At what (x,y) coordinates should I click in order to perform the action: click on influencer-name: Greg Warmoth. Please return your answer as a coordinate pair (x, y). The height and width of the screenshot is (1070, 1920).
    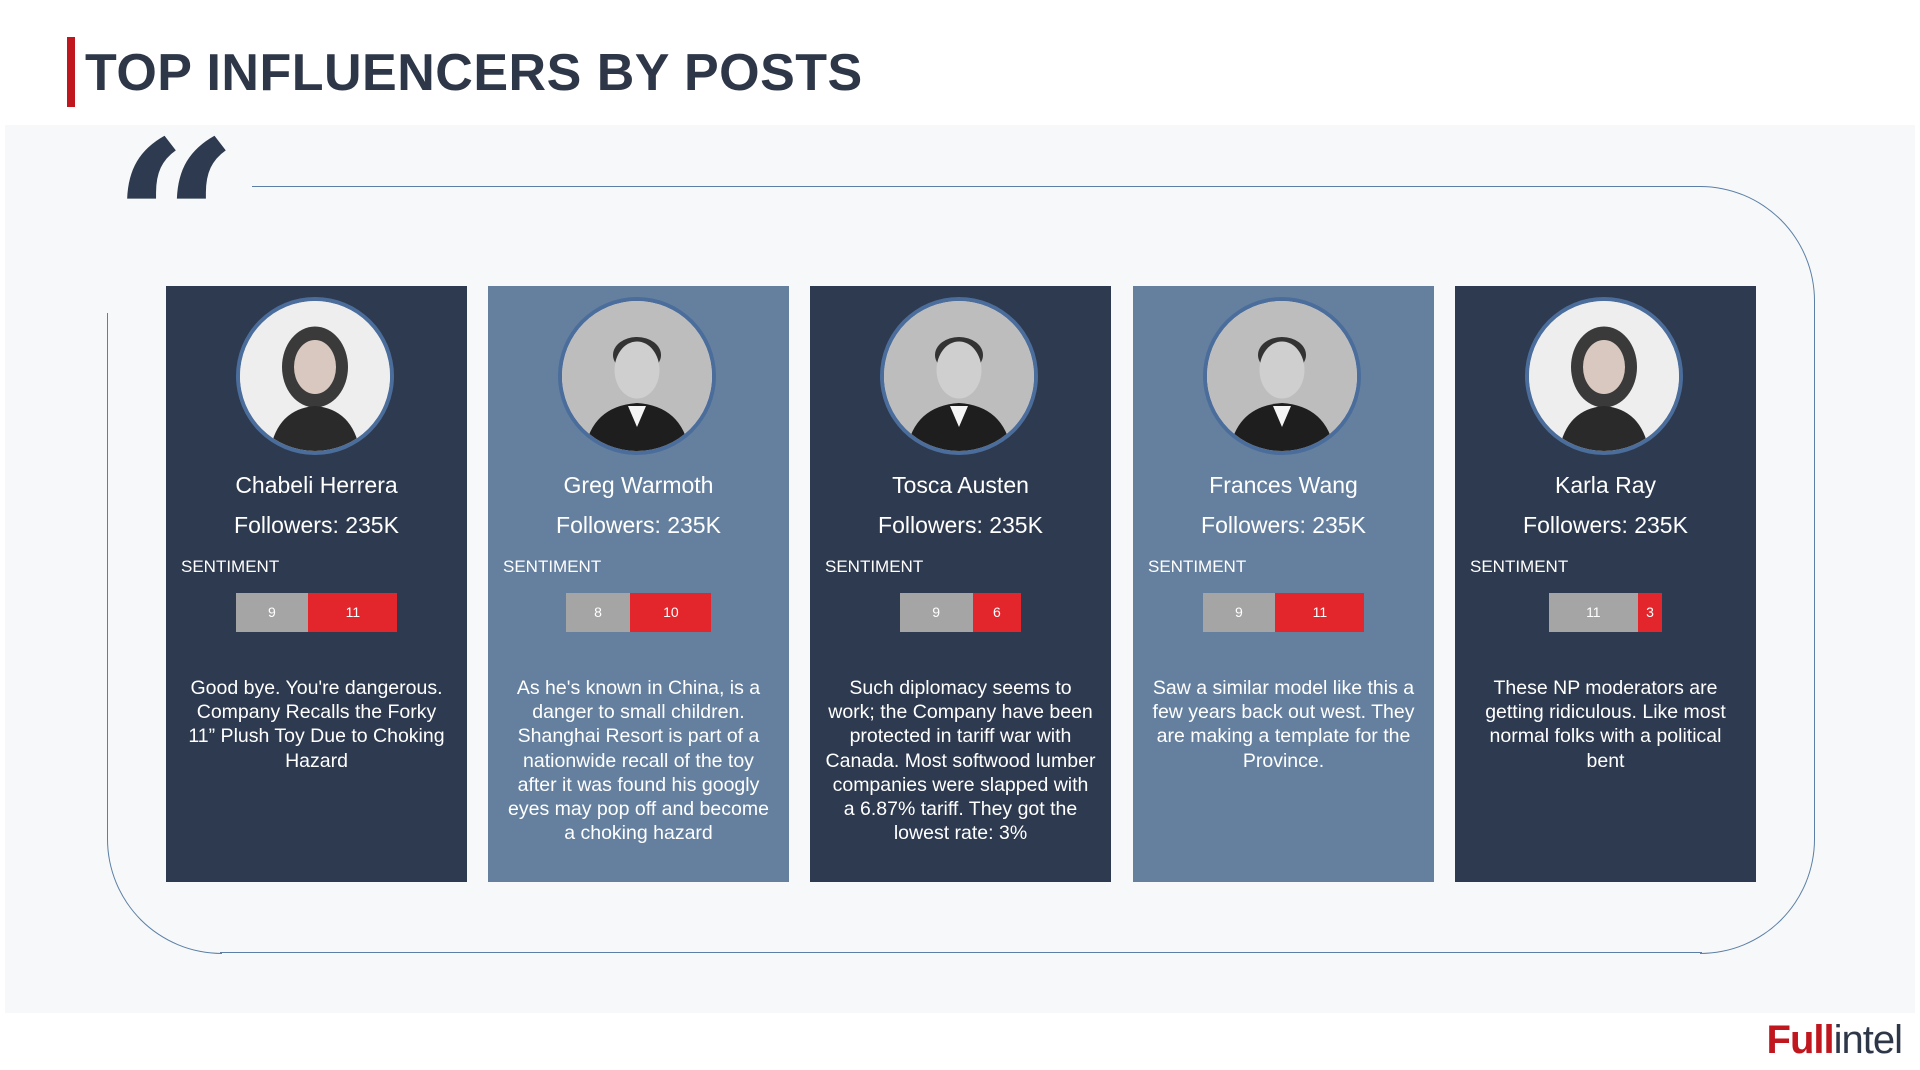
    Looking at the image, I should click on (638, 485).